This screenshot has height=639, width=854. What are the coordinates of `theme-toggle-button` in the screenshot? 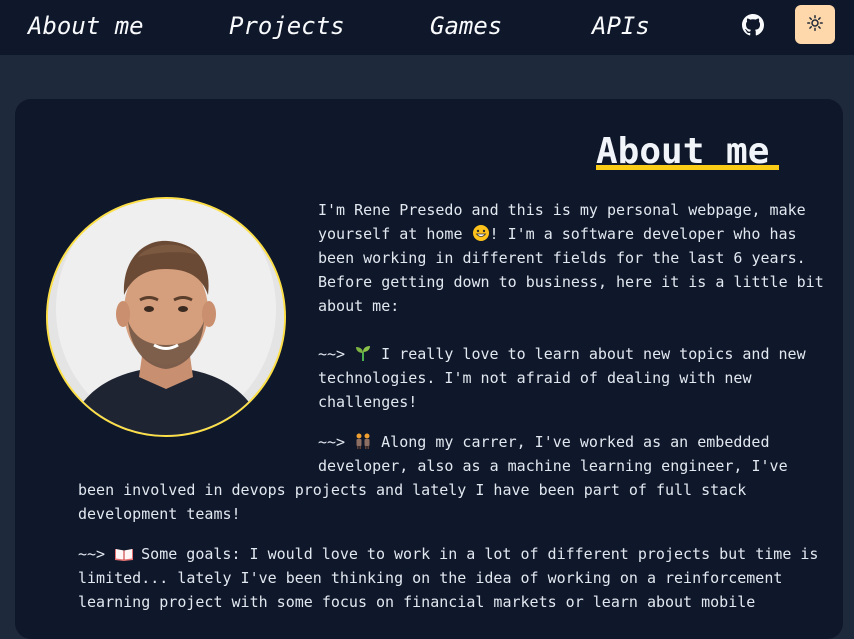 It's located at (815, 24).